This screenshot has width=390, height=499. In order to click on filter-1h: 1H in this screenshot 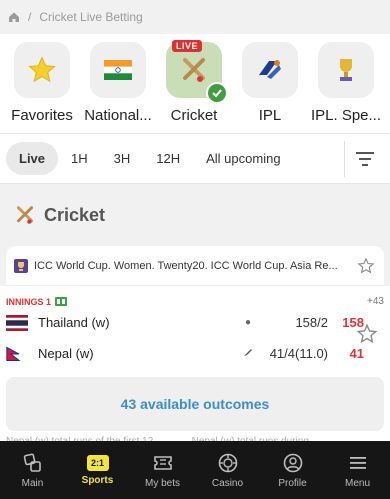, I will do `click(79, 158)`.